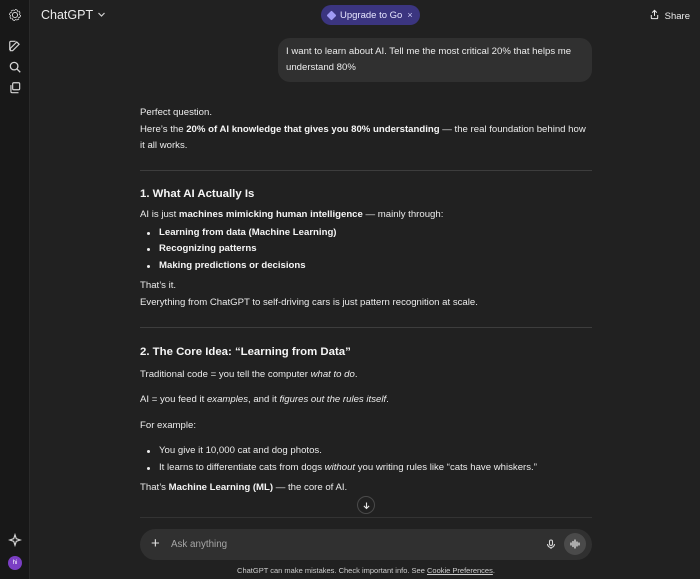 Image resolution: width=700 pixels, height=579 pixels. What do you see at coordinates (15, 46) in the screenshot?
I see `new-chat-icon` at bounding box center [15, 46].